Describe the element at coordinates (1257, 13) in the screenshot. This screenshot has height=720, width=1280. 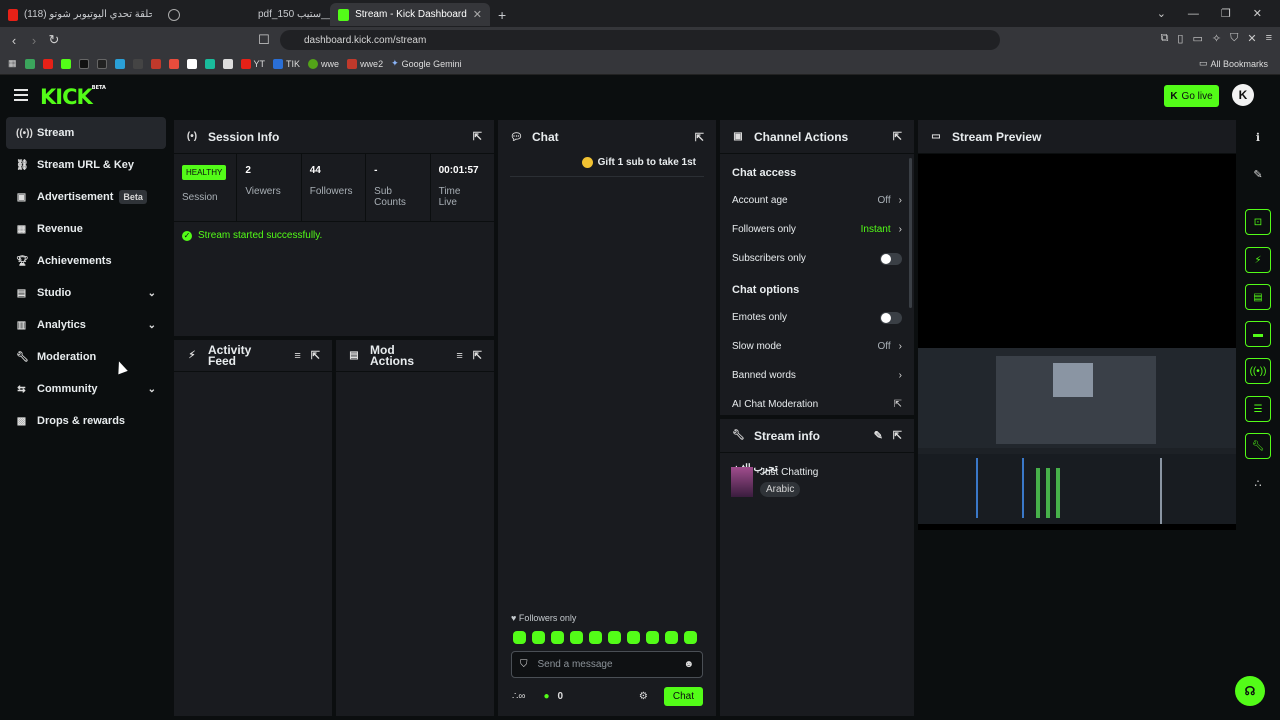
I see `close-window-icon: ✕` at that location.